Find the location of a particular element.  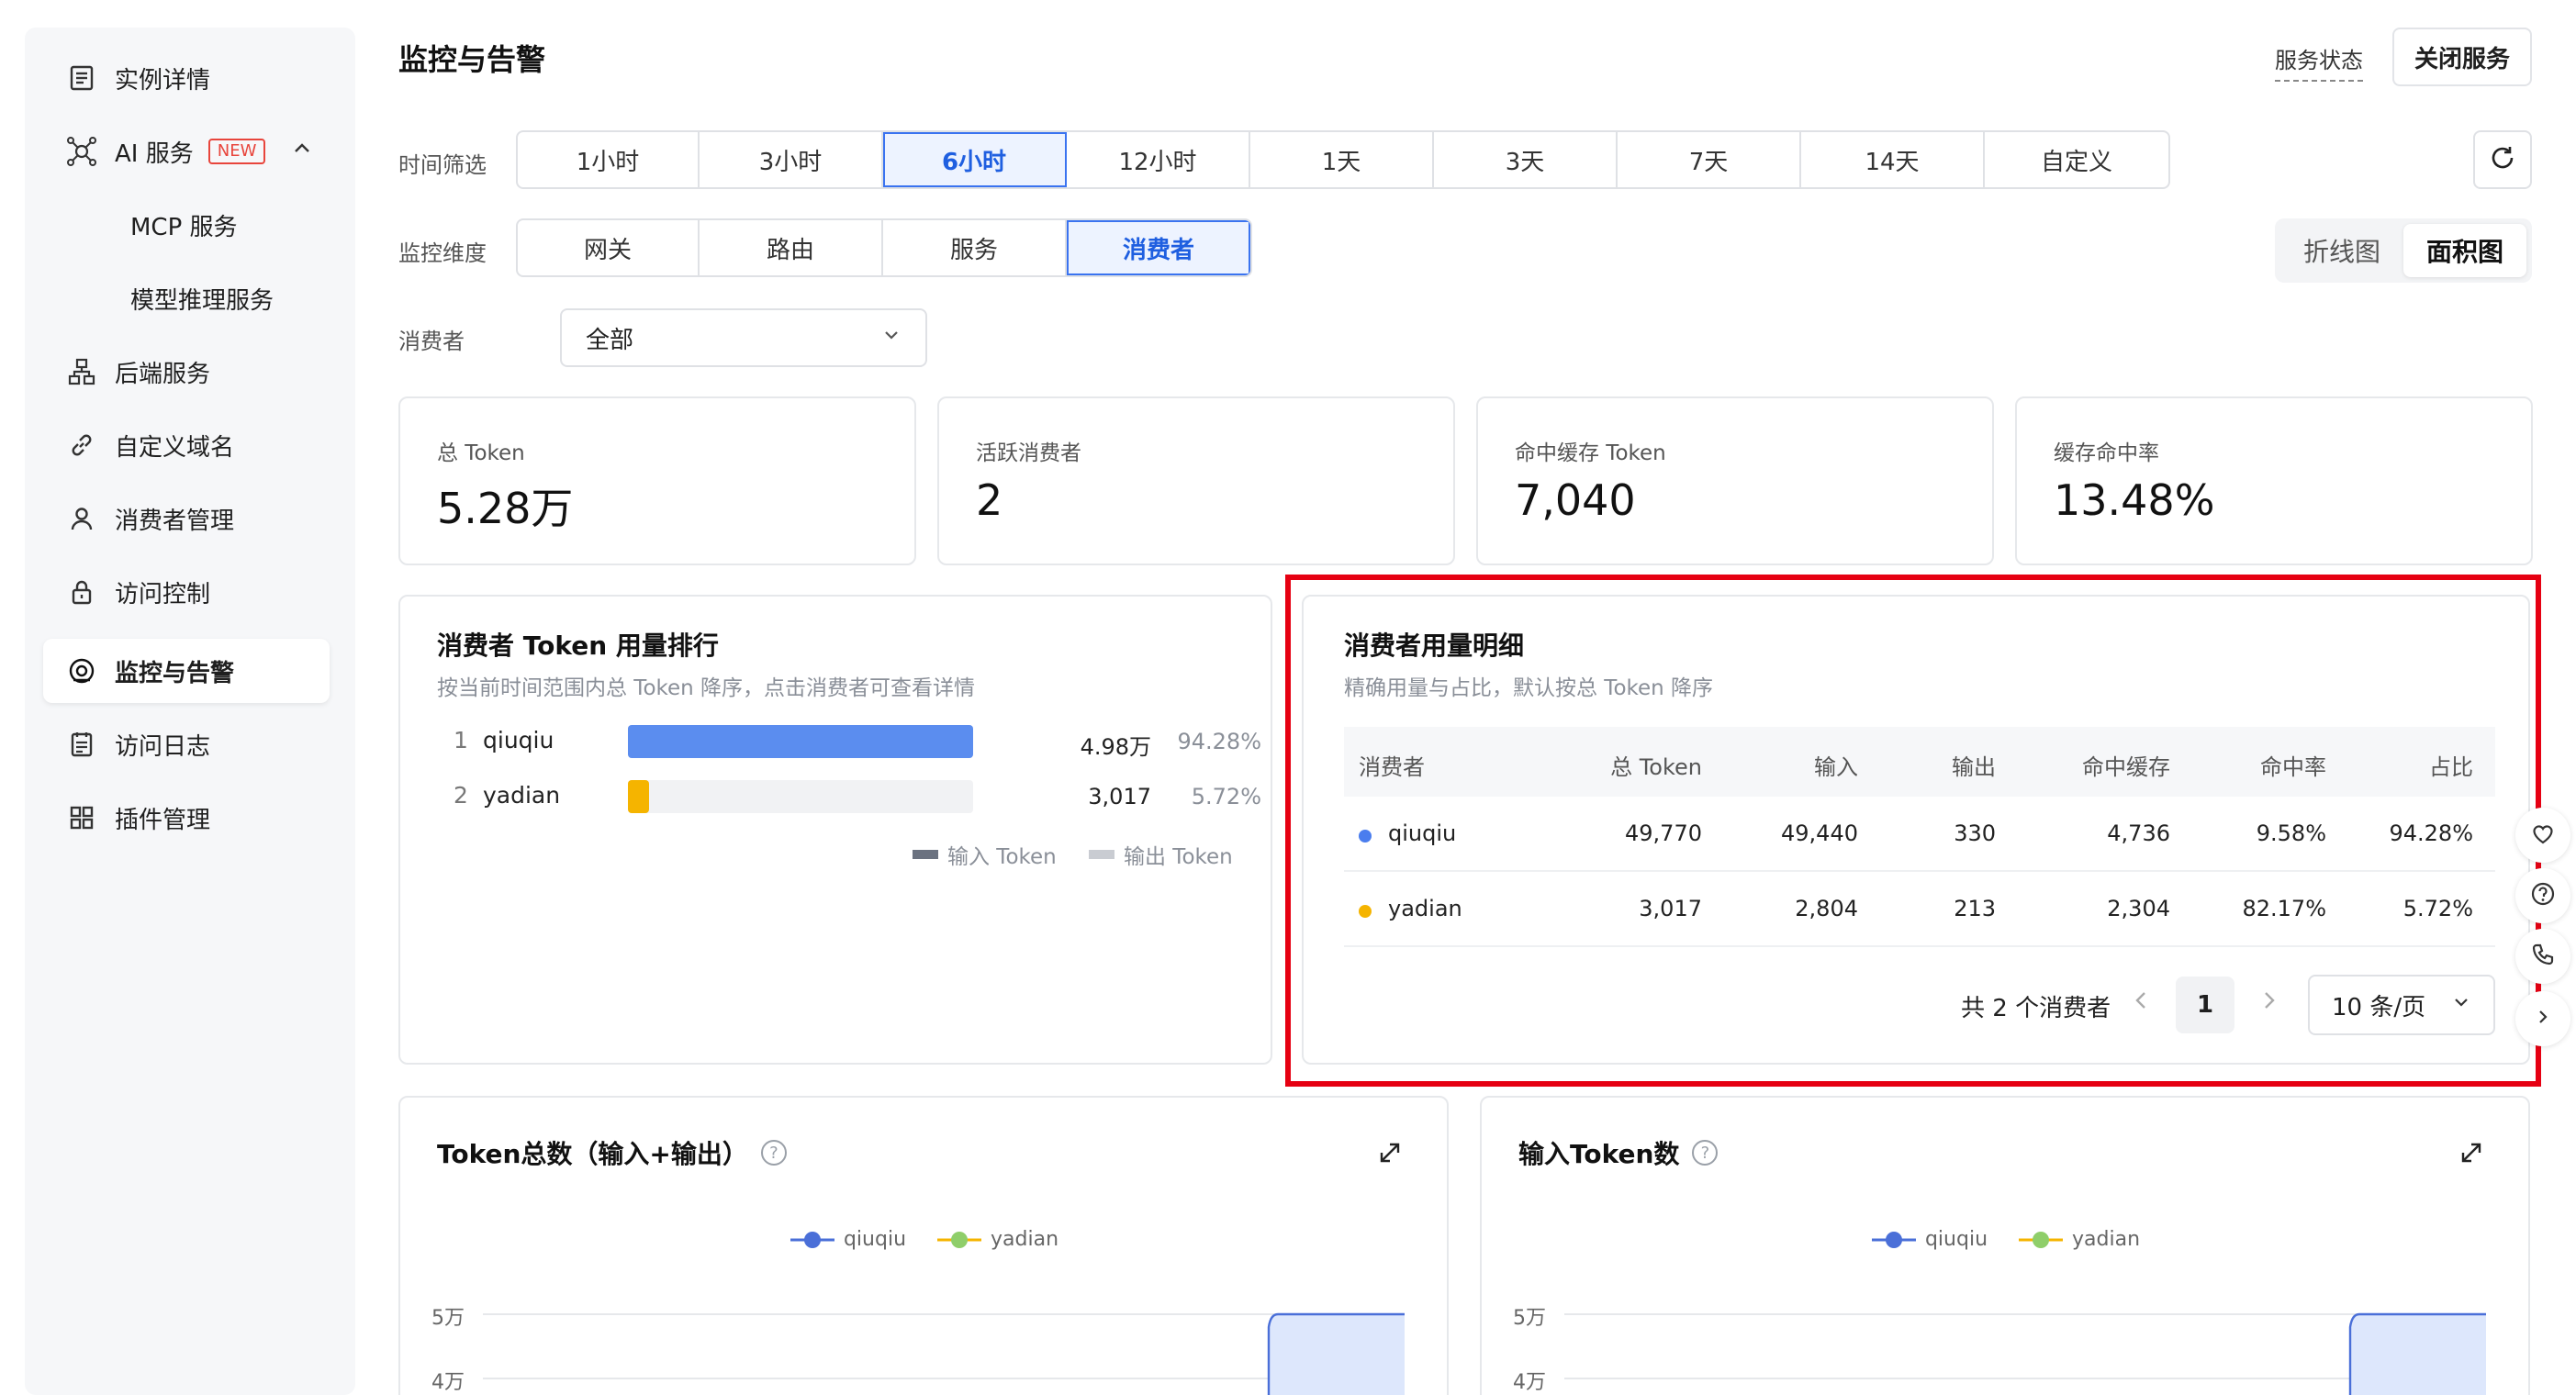

column-header: 占比 is located at coordinates (2432, 765).